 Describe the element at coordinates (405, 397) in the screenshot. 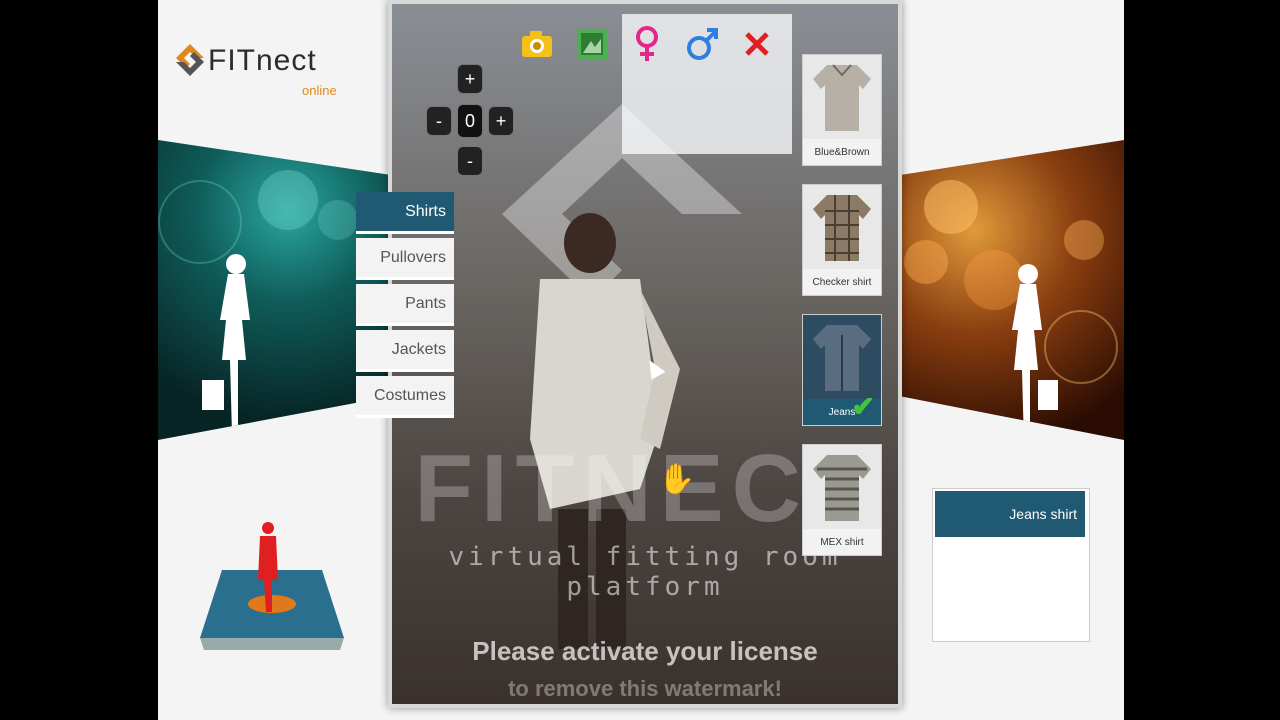

I see `category-costumes: Costumes` at that location.